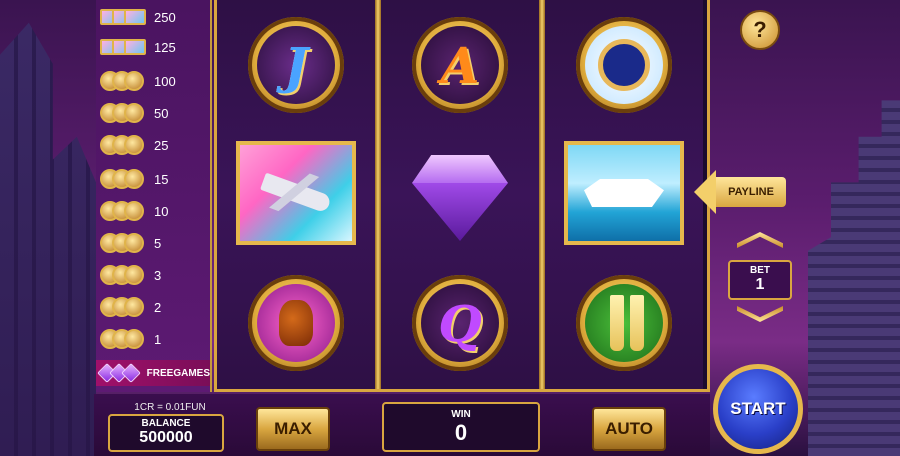 The height and width of the screenshot is (456, 900). Describe the element at coordinates (629, 429) in the screenshot. I see `autoplay-button: AUTO` at that location.